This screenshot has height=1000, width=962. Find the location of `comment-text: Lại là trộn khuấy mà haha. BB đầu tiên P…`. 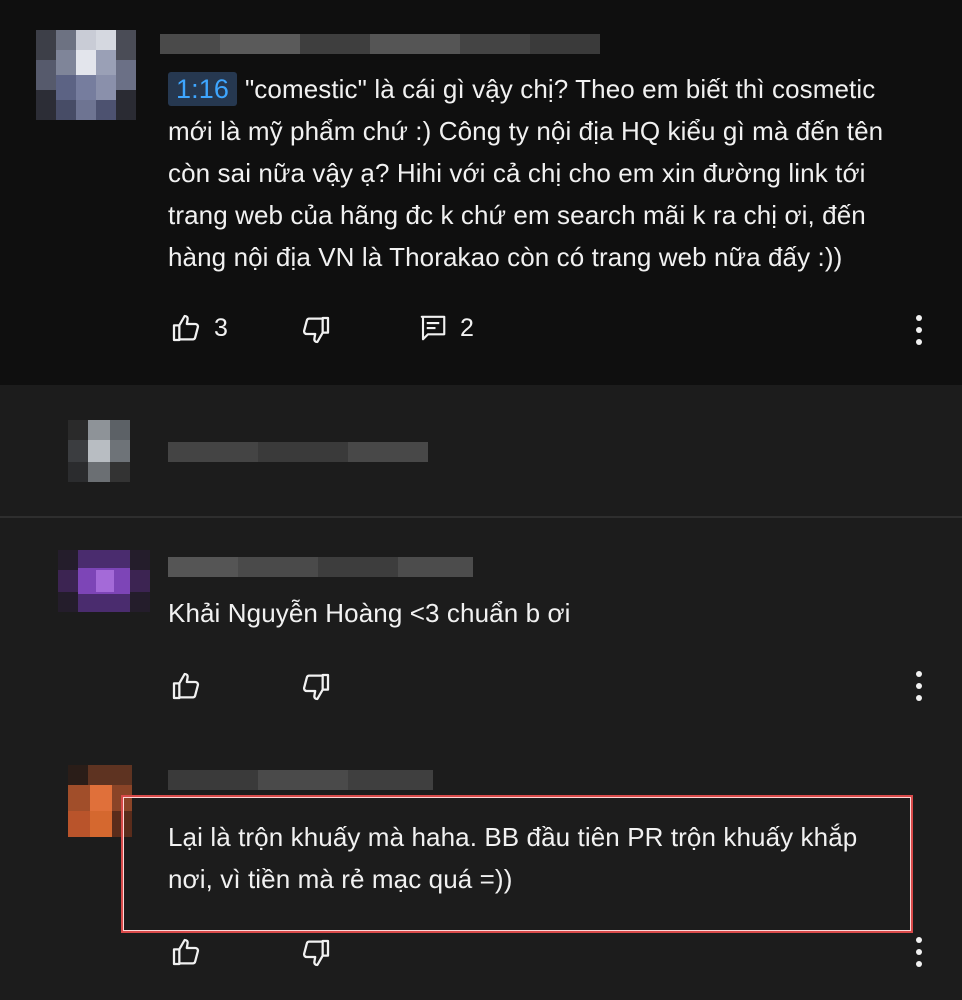

comment-text: Lại là trộn khuấy mà haha. BB đầu tiên P… is located at coordinates (513, 858).